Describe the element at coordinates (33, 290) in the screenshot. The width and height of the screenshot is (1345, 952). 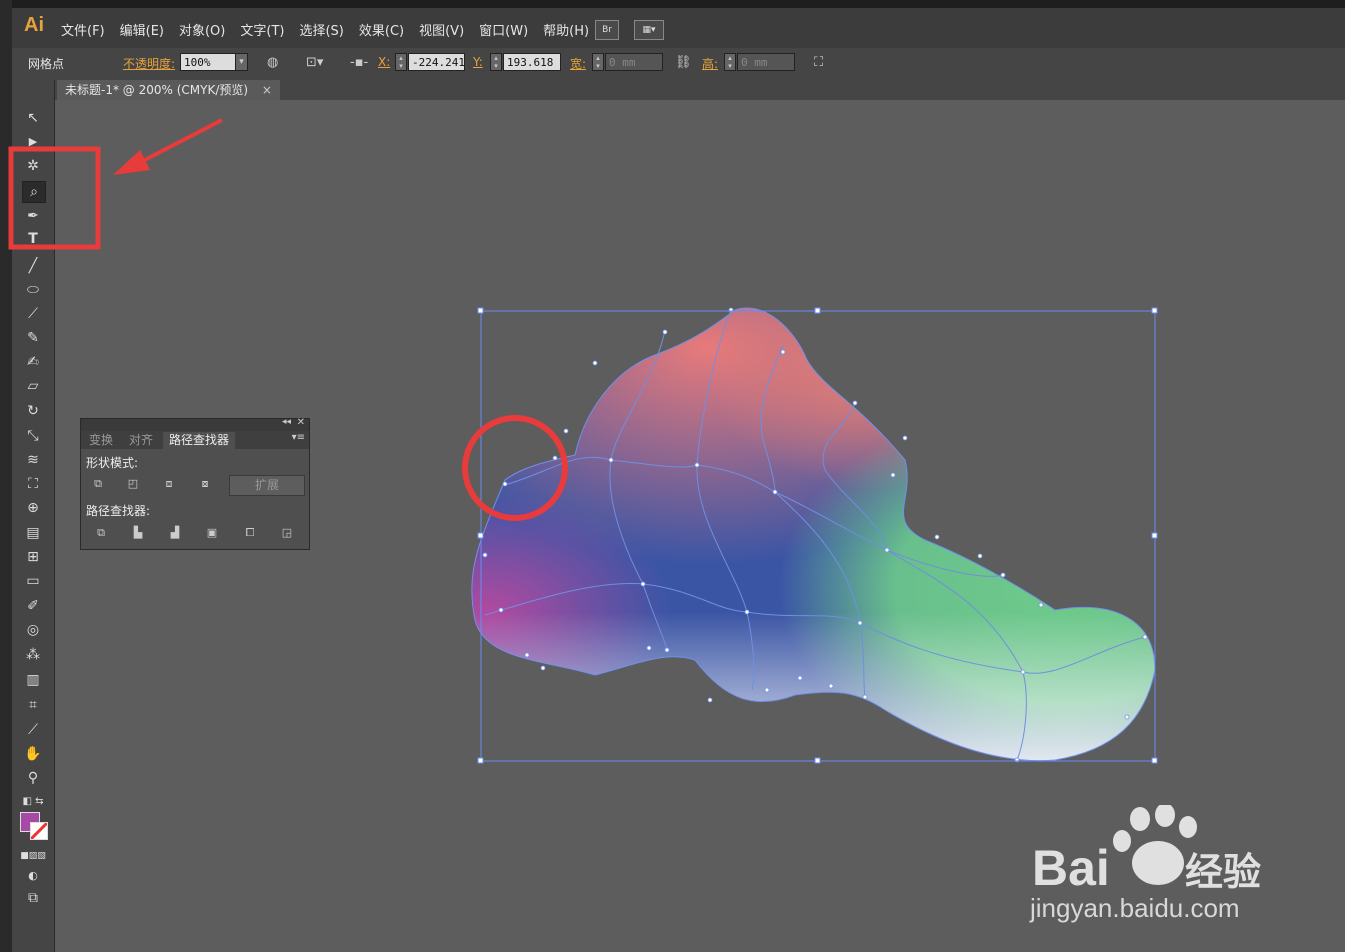
I see `ellipse-tool: ⬭` at that location.